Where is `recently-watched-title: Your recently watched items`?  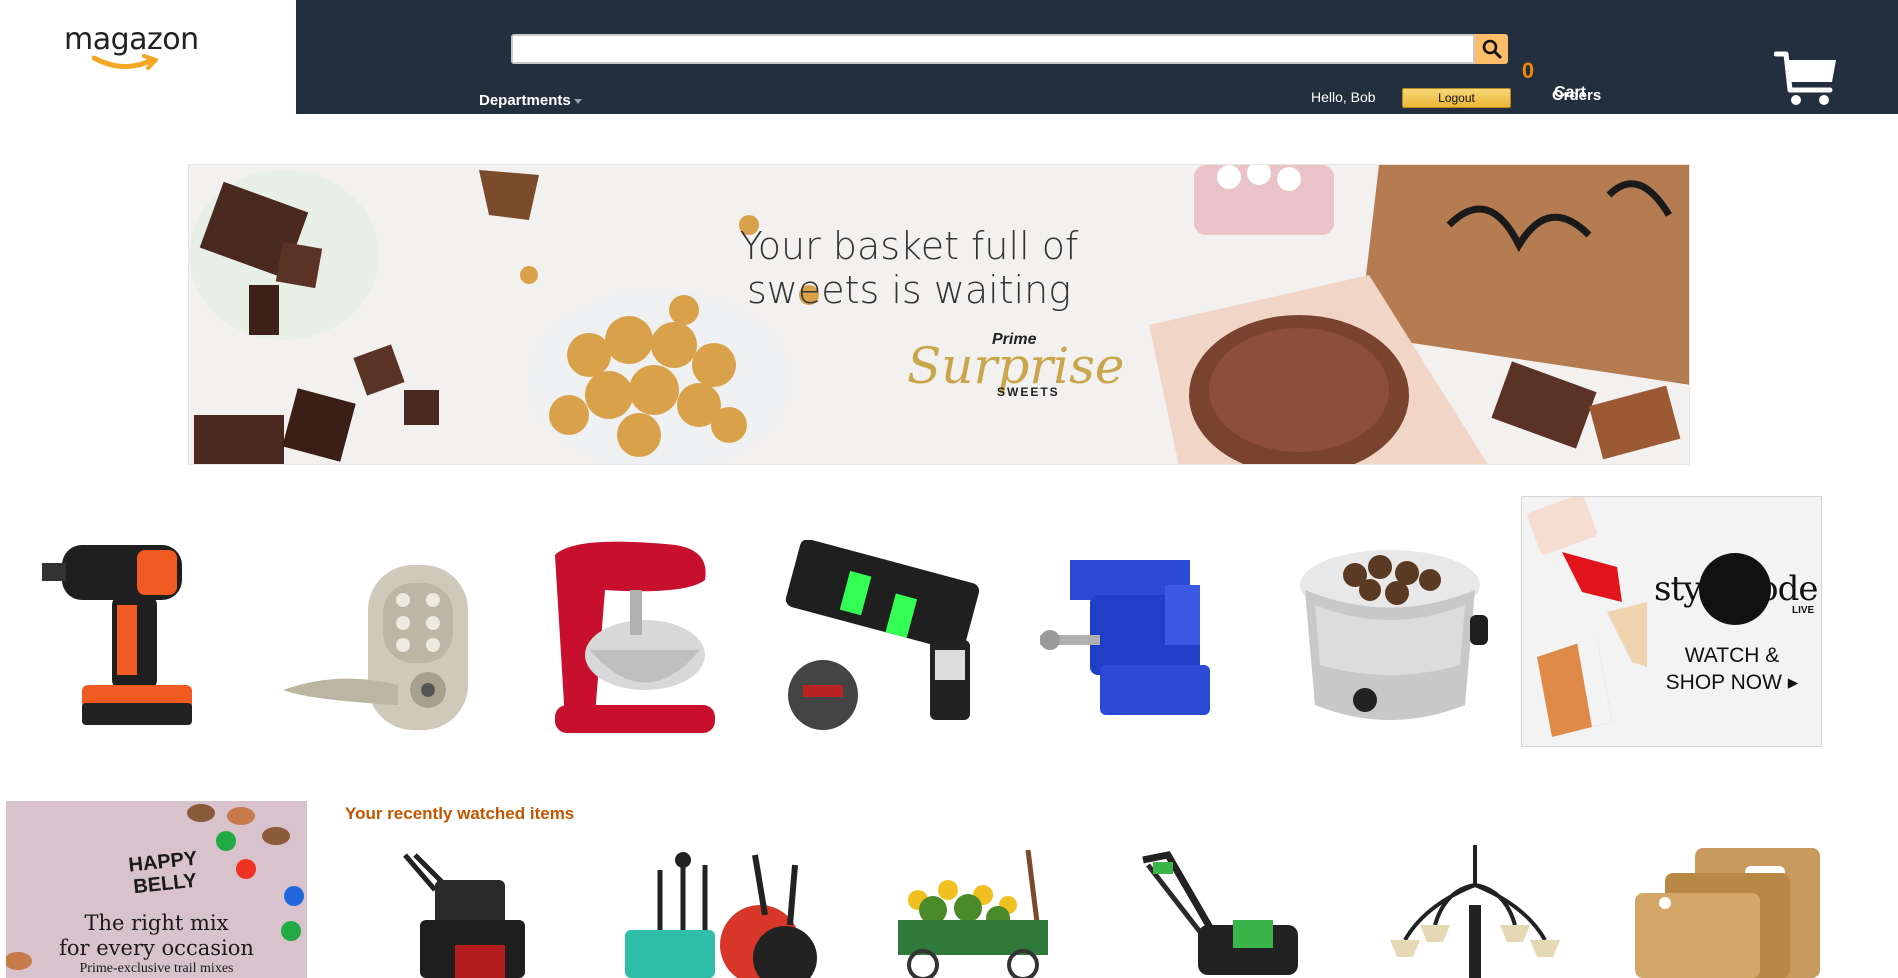
recently-watched-title: Your recently watched items is located at coordinates (460, 813).